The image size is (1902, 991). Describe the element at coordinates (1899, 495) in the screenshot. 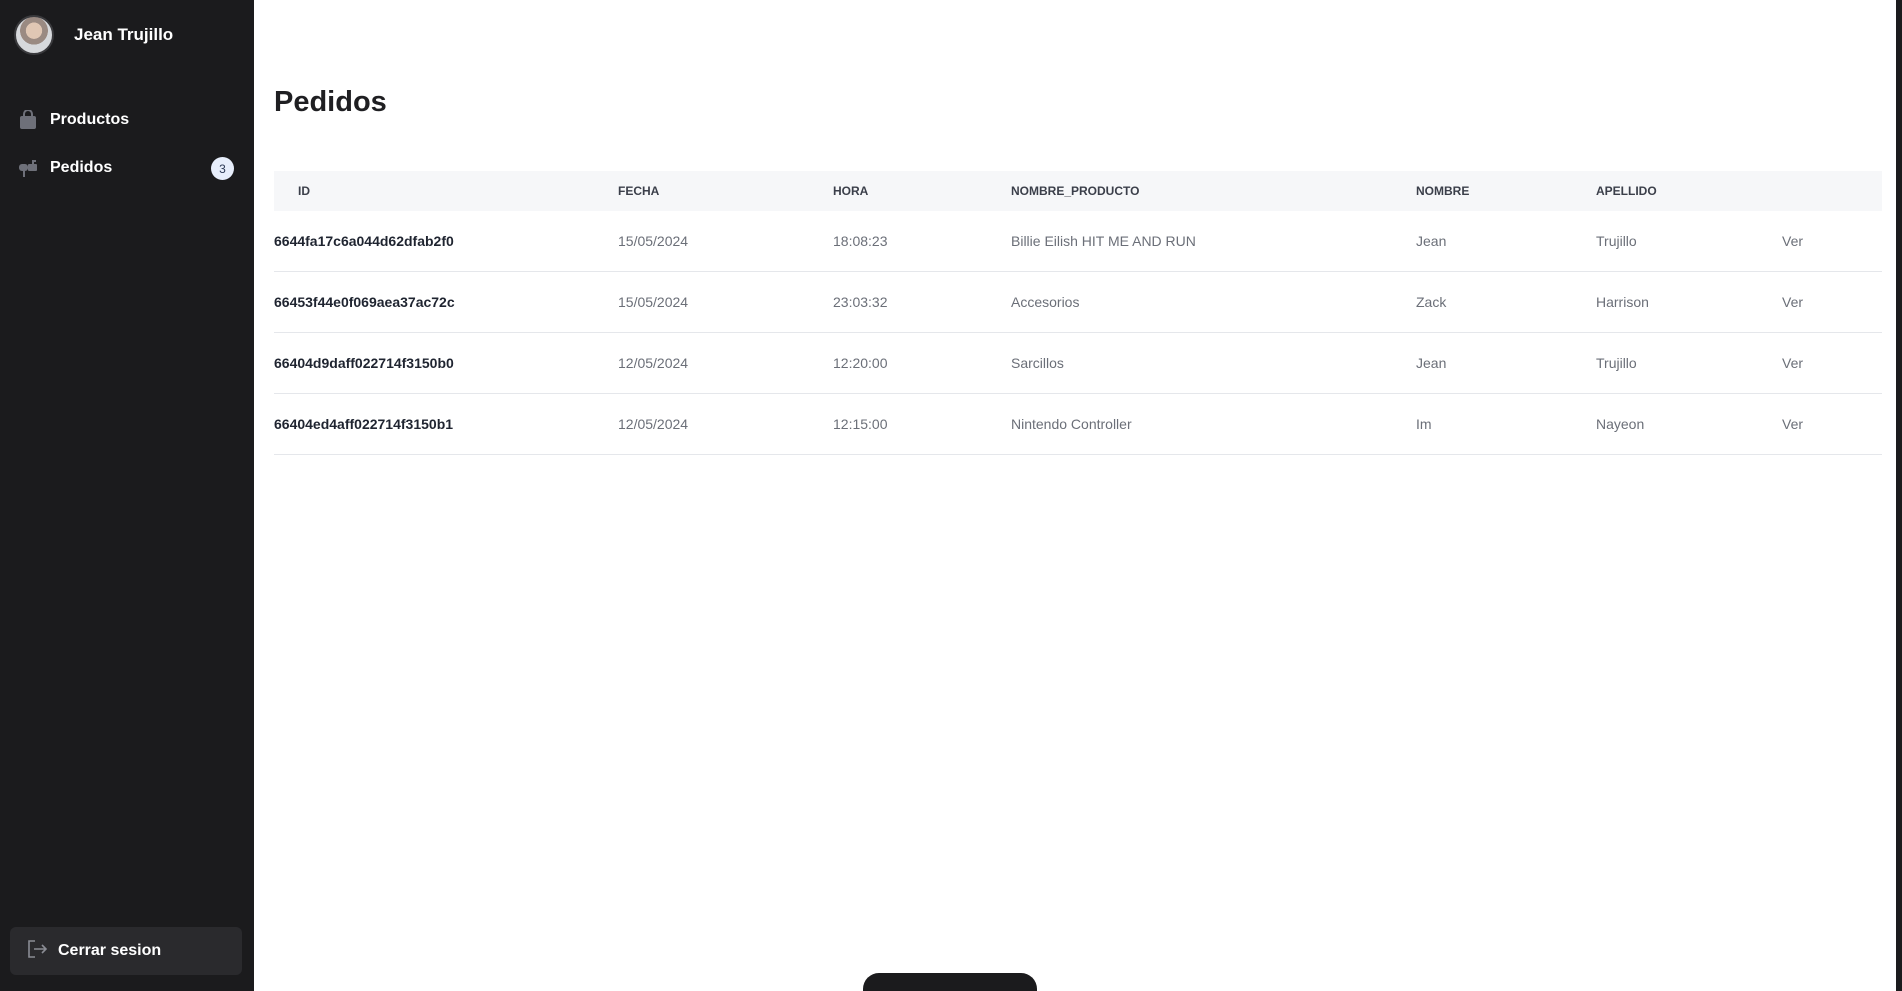

I see `window-edge` at that location.